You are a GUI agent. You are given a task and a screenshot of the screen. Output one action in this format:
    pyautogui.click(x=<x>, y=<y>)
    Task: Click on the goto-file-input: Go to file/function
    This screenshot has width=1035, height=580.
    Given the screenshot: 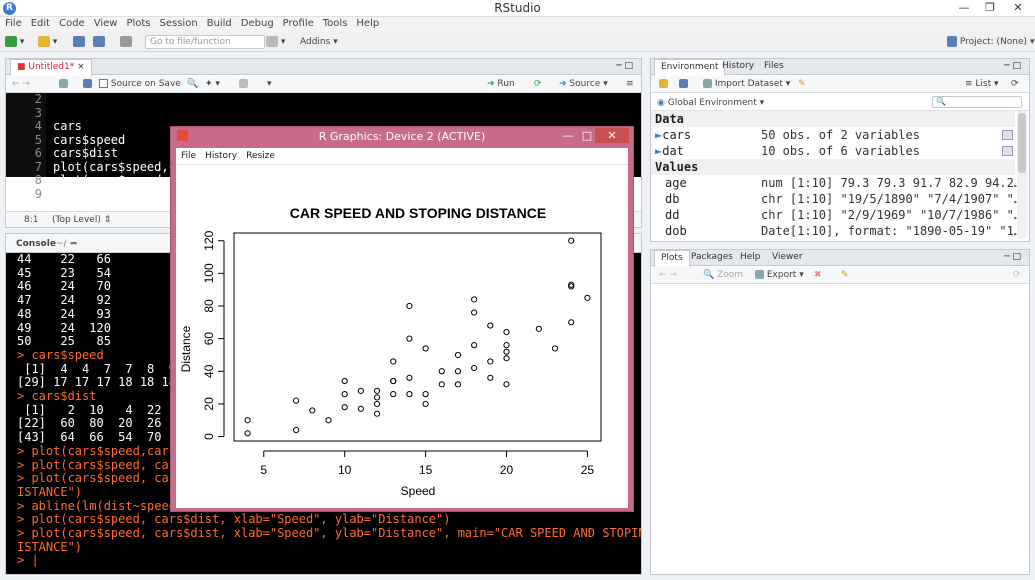 What is the action you would take?
    pyautogui.click(x=205, y=42)
    